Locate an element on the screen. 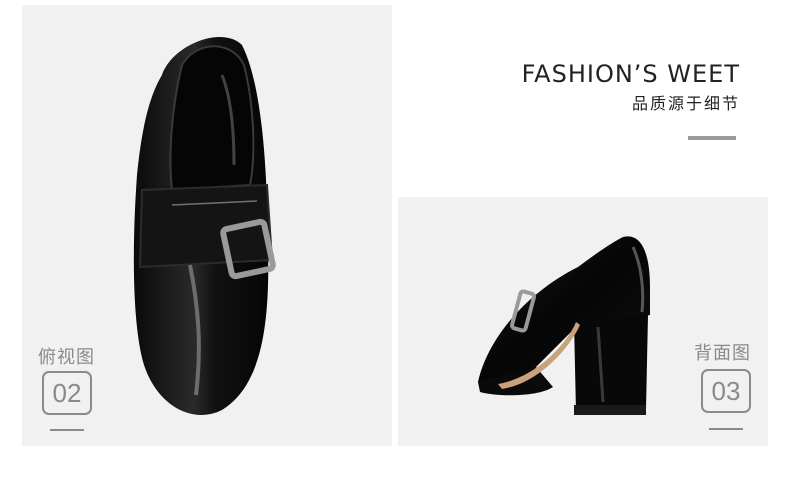  subline: 品质源于细节 is located at coordinates (685, 104).